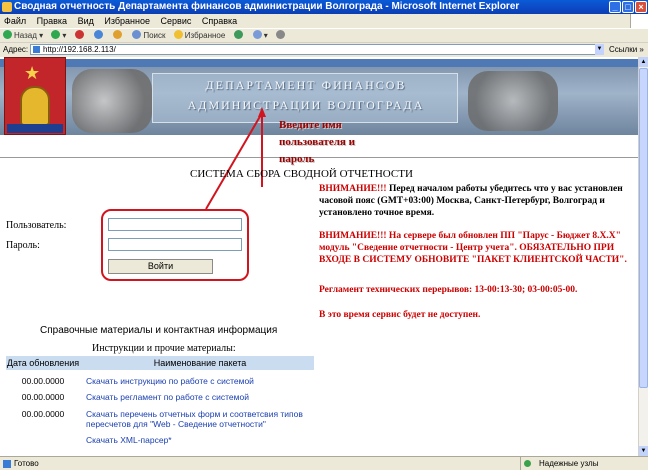  What do you see at coordinates (324, 35) in the screenshot?
I see `toolbar: Назад ▾ ▾ Поиск Избранное ▾` at bounding box center [324, 35].